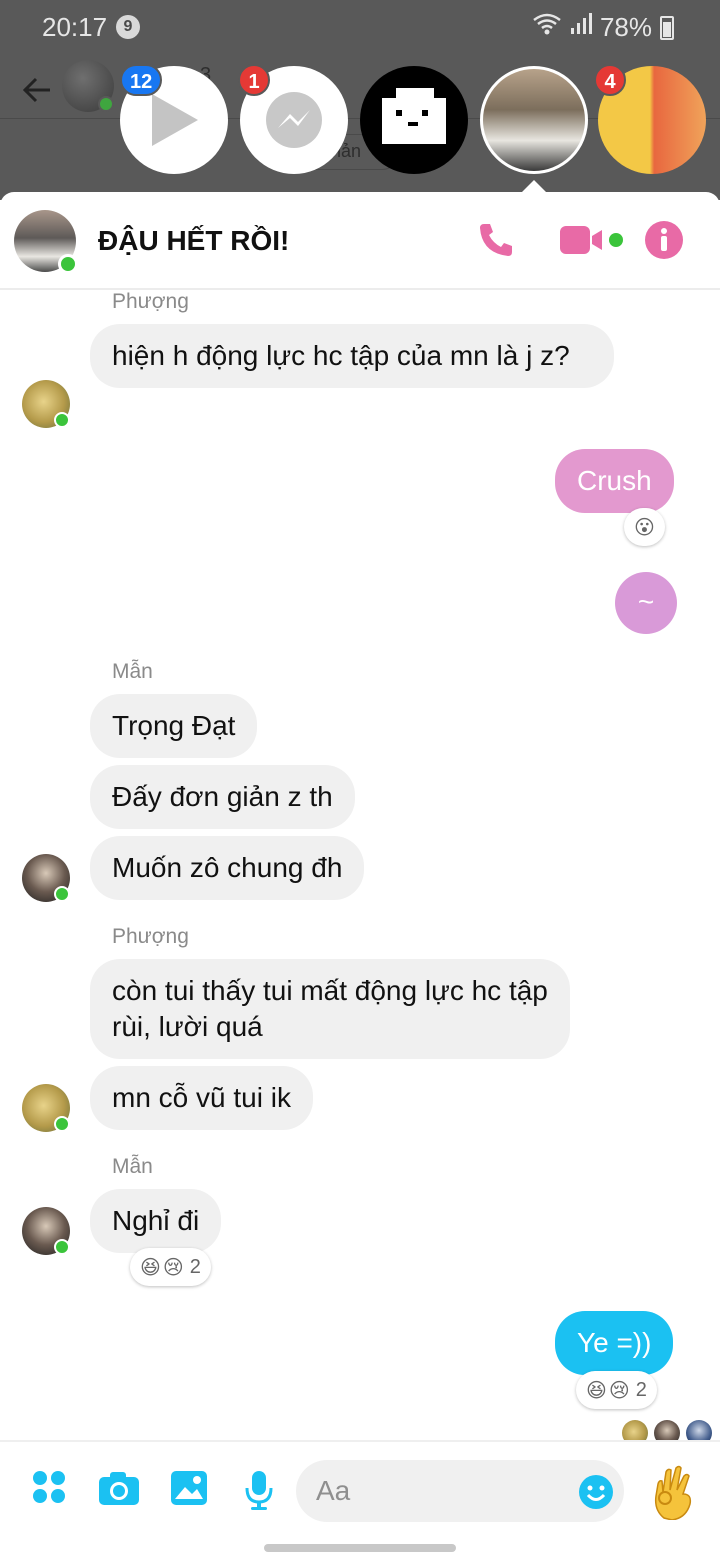 The image size is (720, 1560). I want to click on status-bar: 20:17 9 78%, so click(360, 28).